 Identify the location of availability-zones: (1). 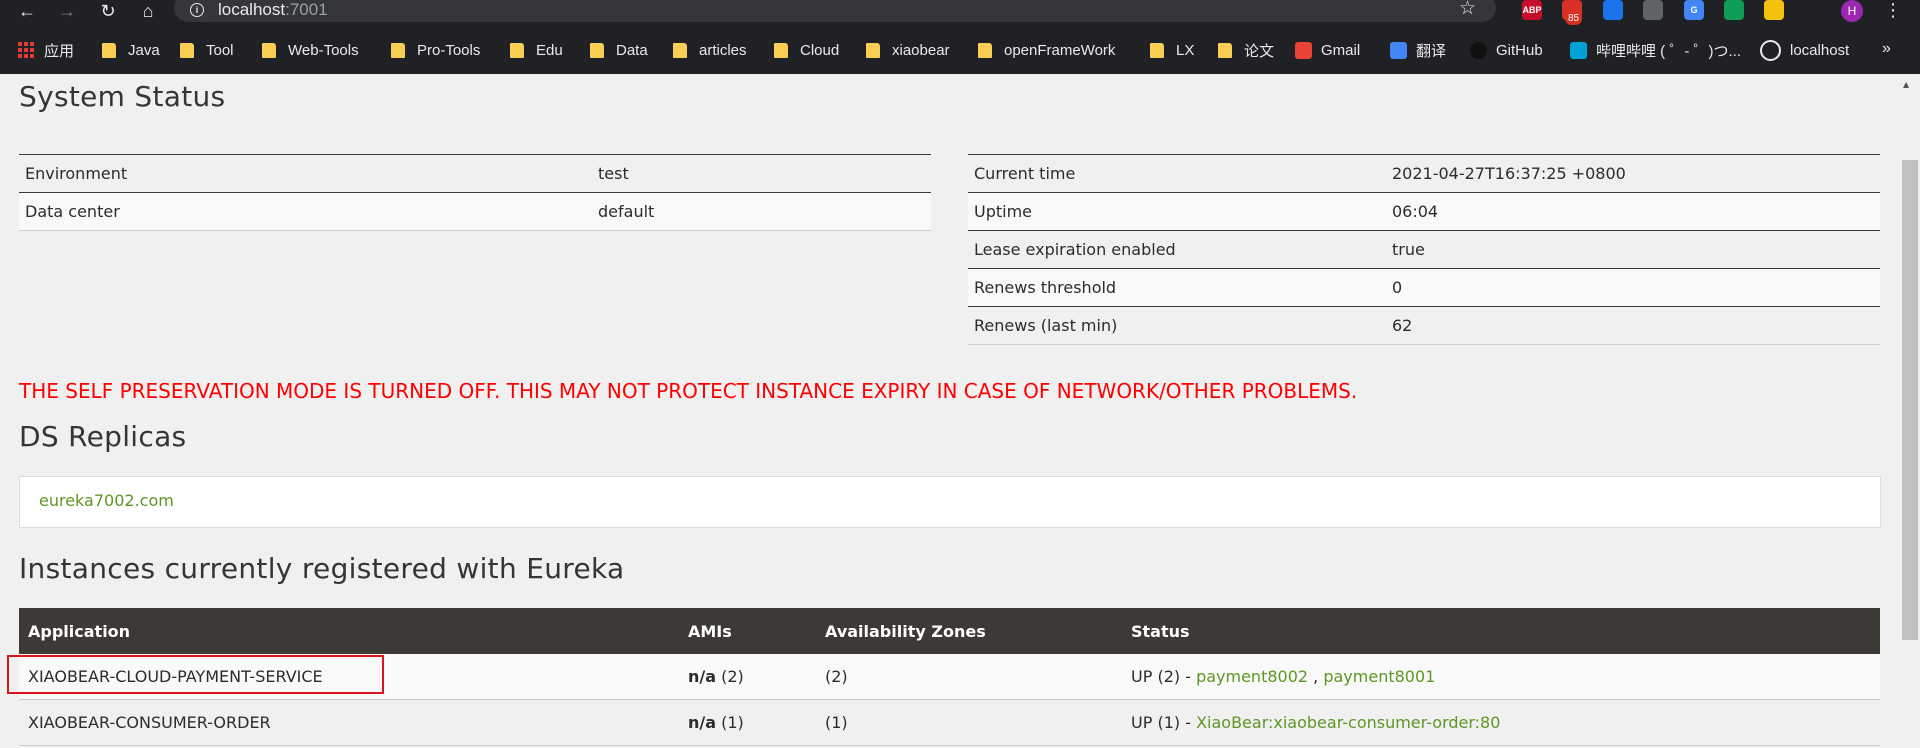
(969, 722).